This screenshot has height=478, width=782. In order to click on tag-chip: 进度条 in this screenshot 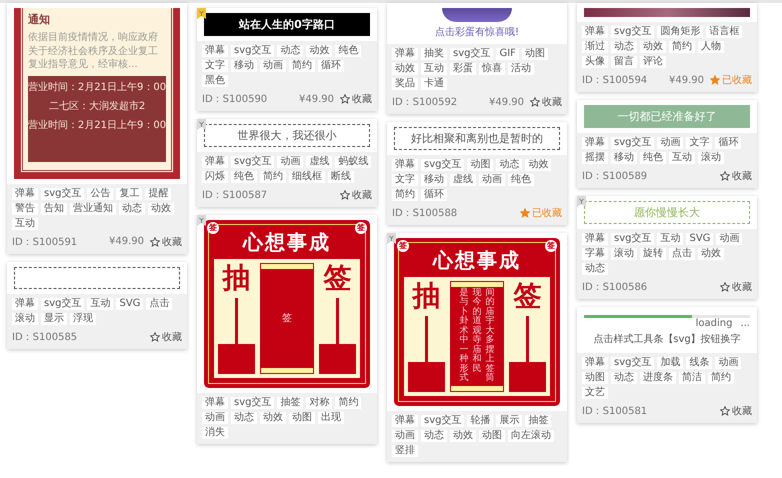, I will do `click(658, 378)`.